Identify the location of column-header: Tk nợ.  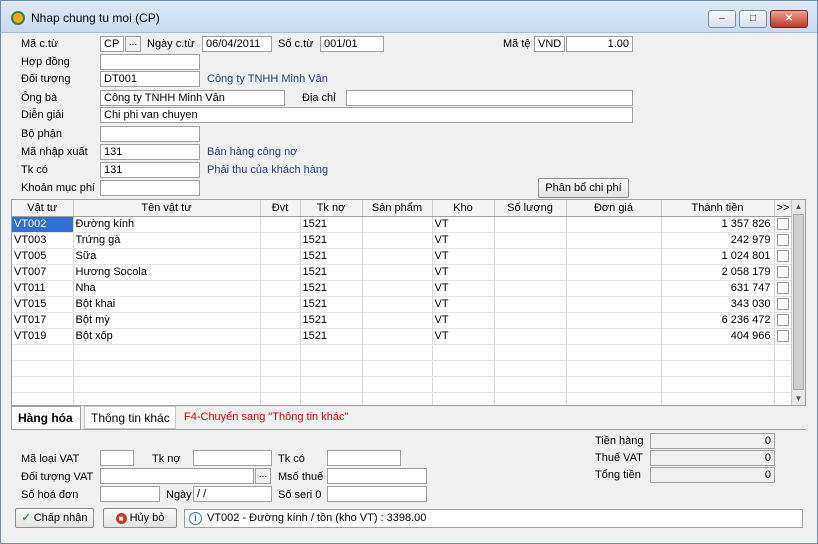
(331, 208).